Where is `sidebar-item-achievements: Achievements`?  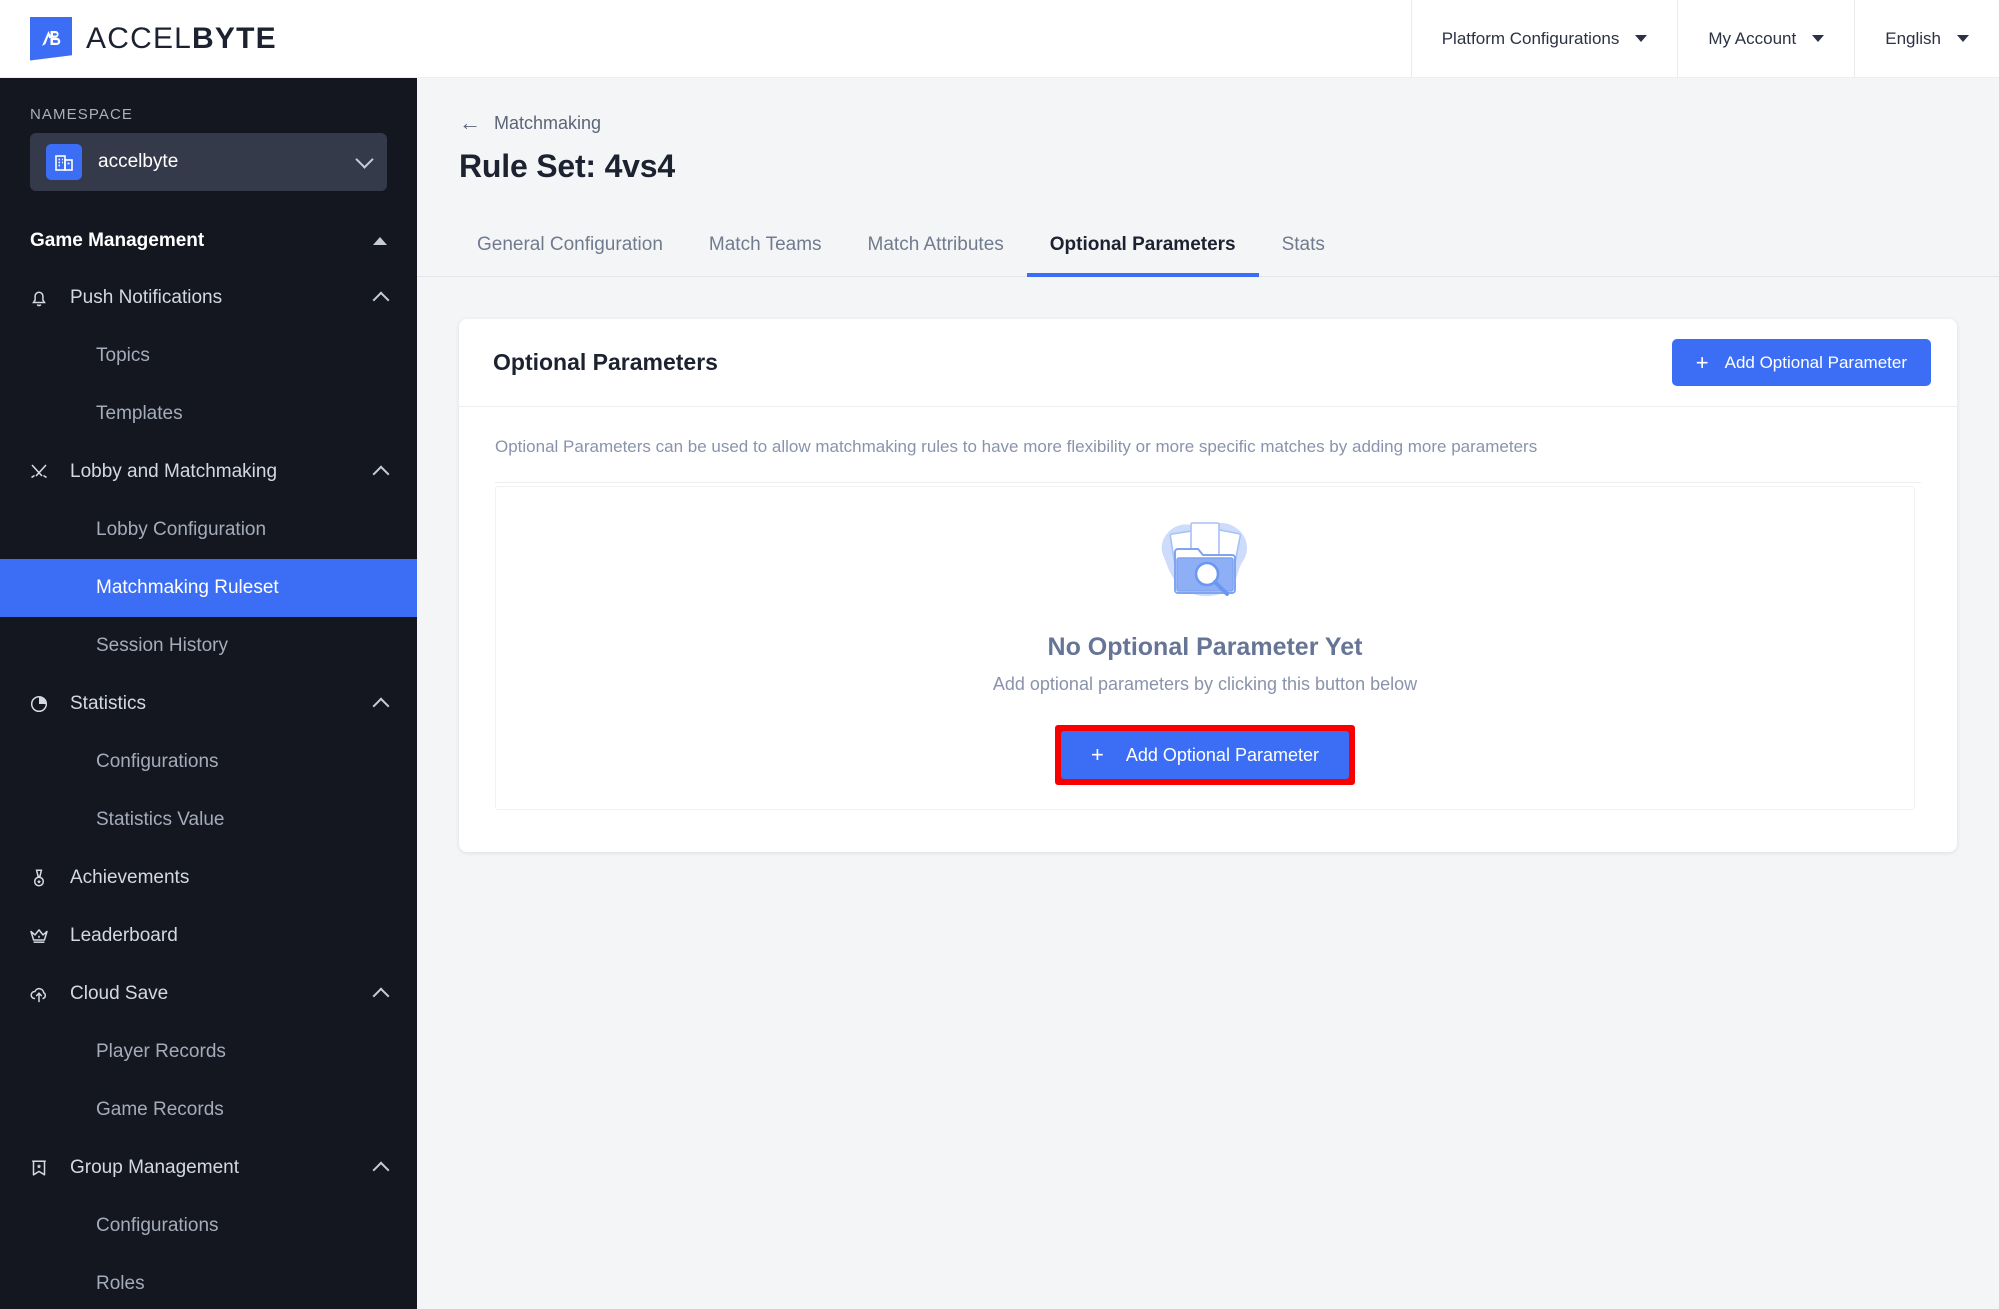 sidebar-item-achievements: Achievements is located at coordinates (208, 878).